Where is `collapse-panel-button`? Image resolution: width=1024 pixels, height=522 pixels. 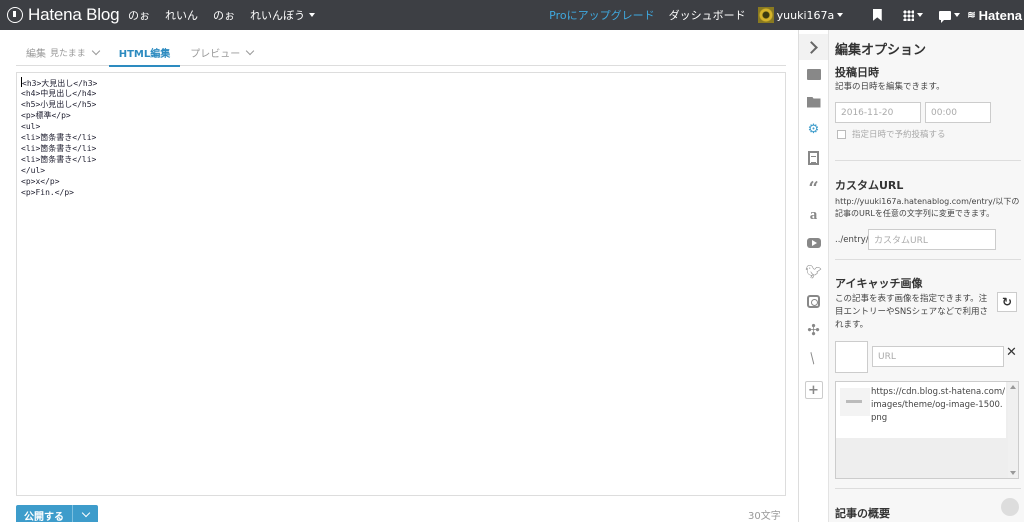 collapse-panel-button is located at coordinates (813, 47).